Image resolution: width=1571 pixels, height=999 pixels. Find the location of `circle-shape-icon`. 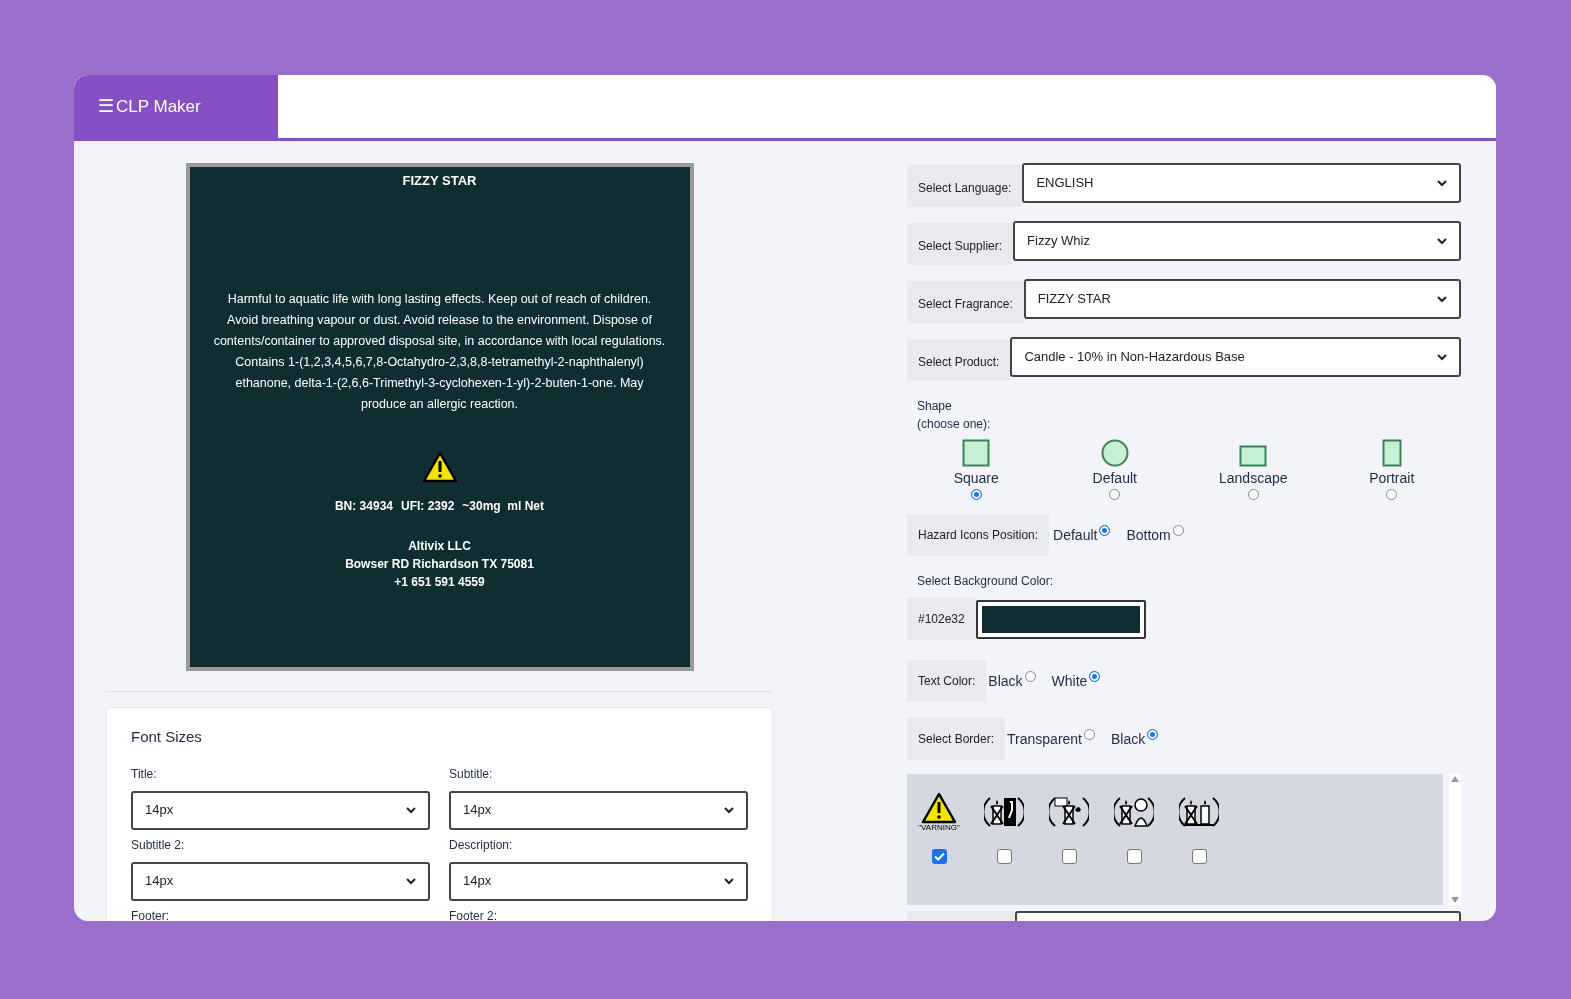

circle-shape-icon is located at coordinates (1114, 453).